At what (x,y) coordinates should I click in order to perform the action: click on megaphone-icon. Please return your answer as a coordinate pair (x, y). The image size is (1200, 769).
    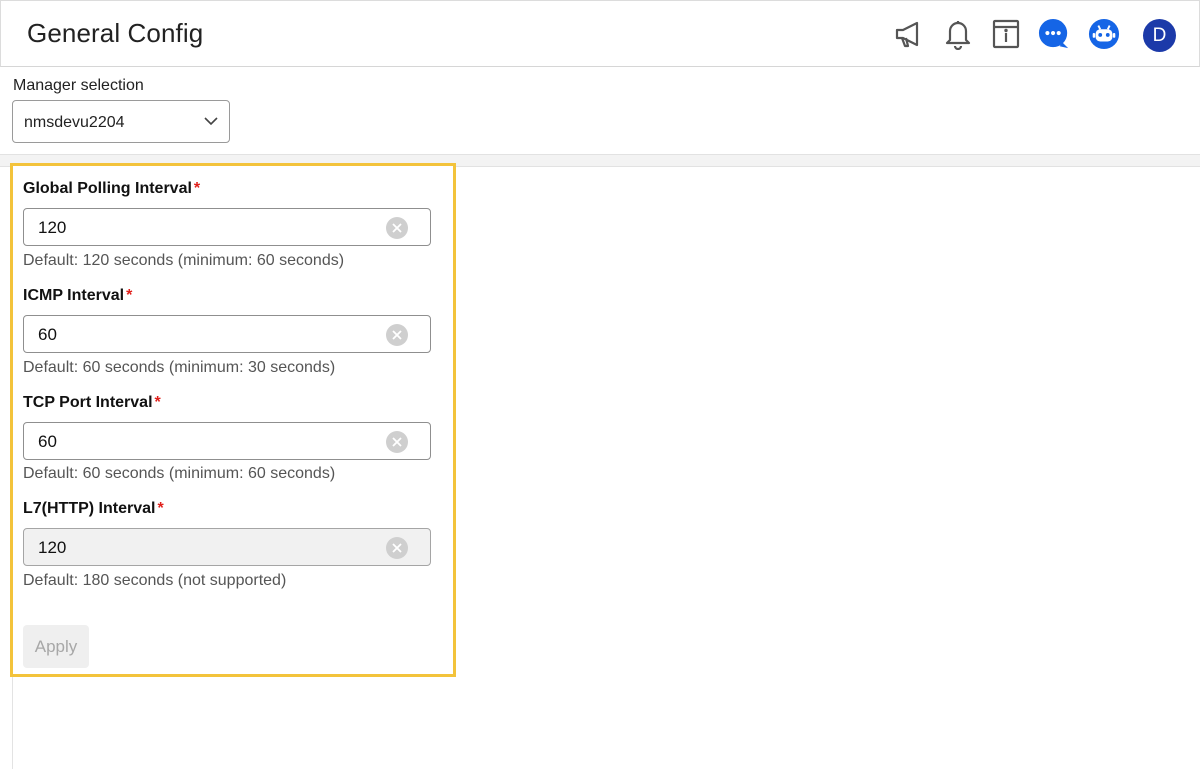
    Looking at the image, I should click on (908, 34).